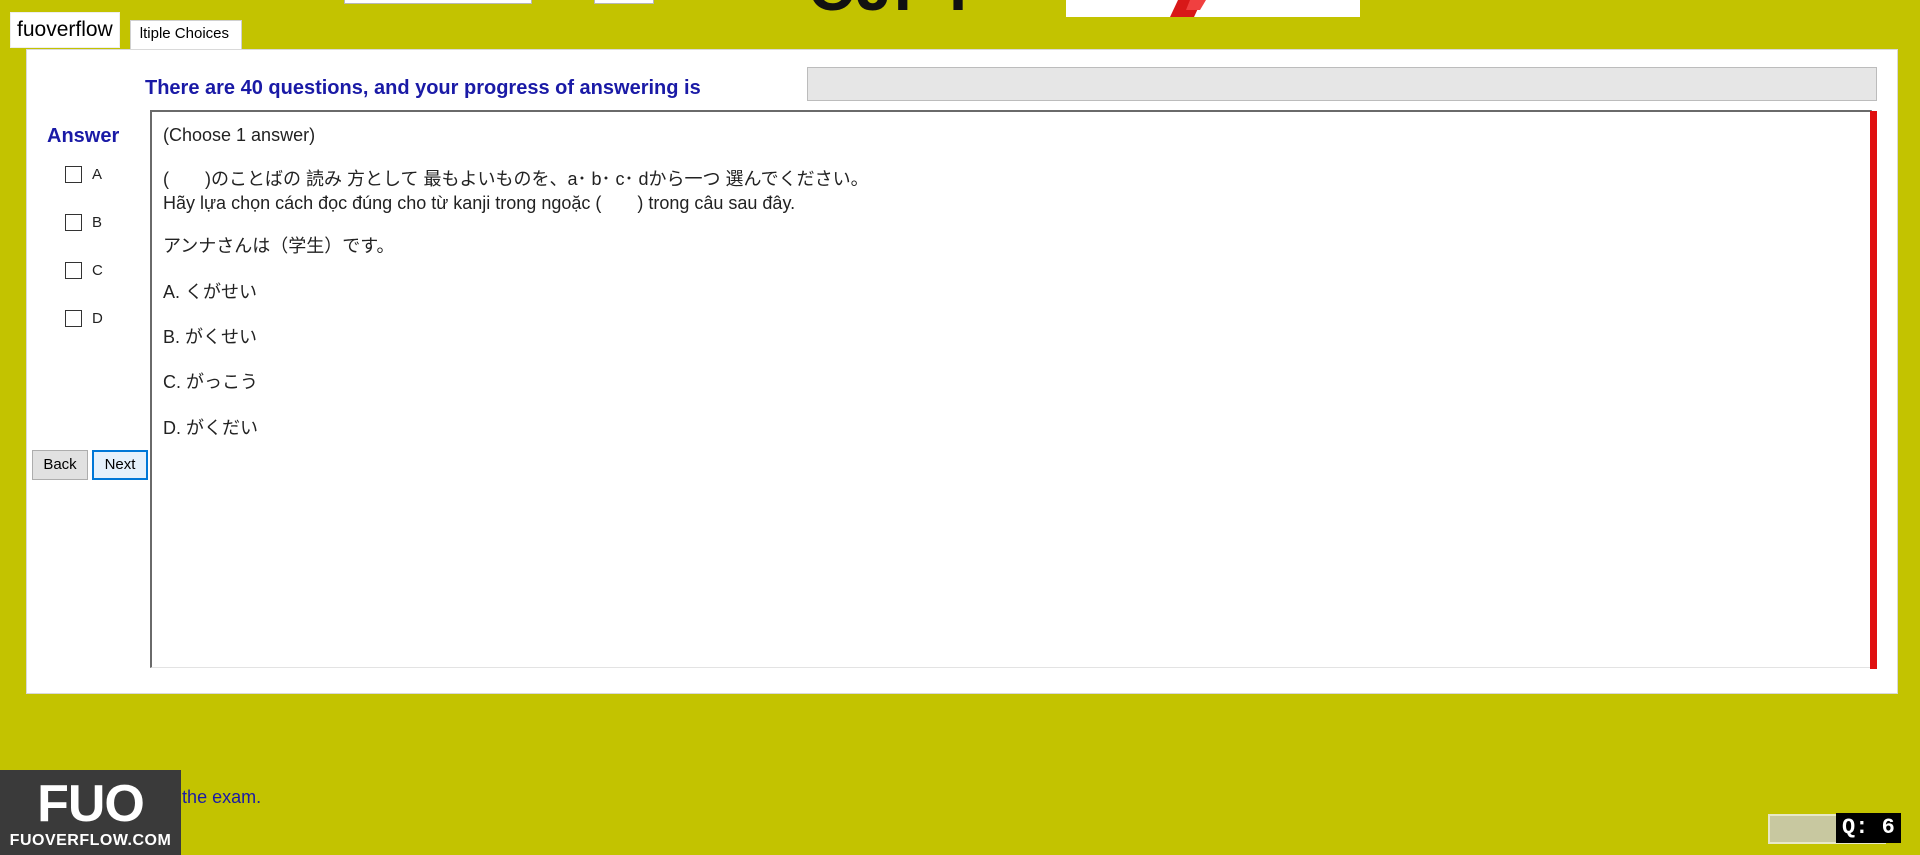 This screenshot has height=855, width=1920. I want to click on header-title: CJPT, so click(894, 7).